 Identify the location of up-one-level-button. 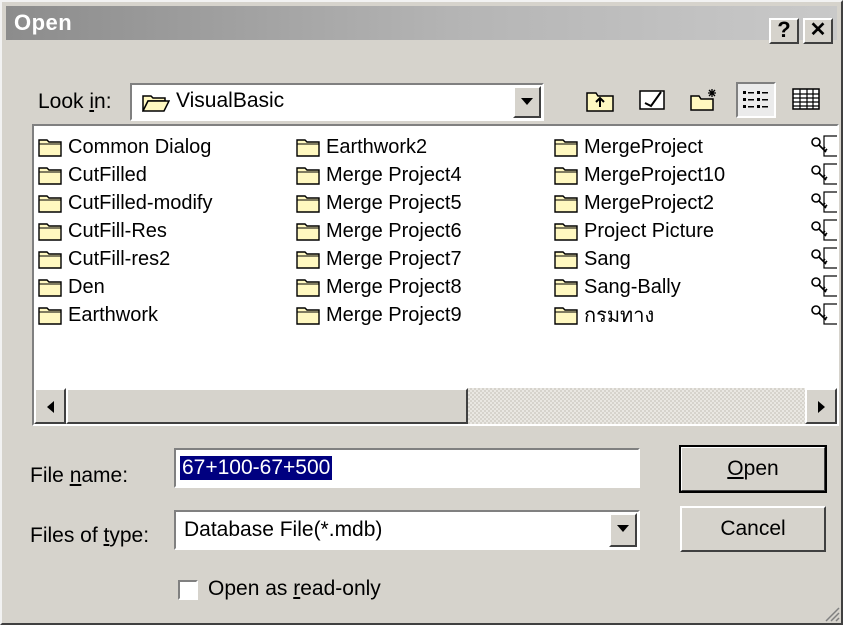
(600, 100).